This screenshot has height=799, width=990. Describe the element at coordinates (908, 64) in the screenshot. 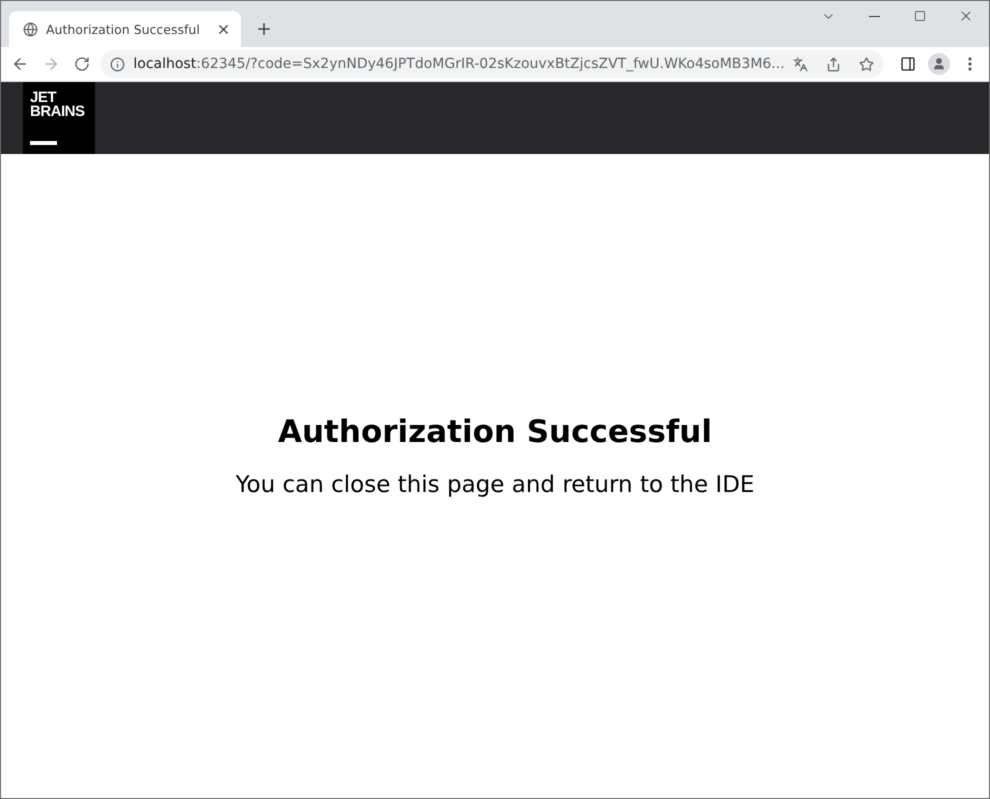

I see `side-panel-icon` at that location.